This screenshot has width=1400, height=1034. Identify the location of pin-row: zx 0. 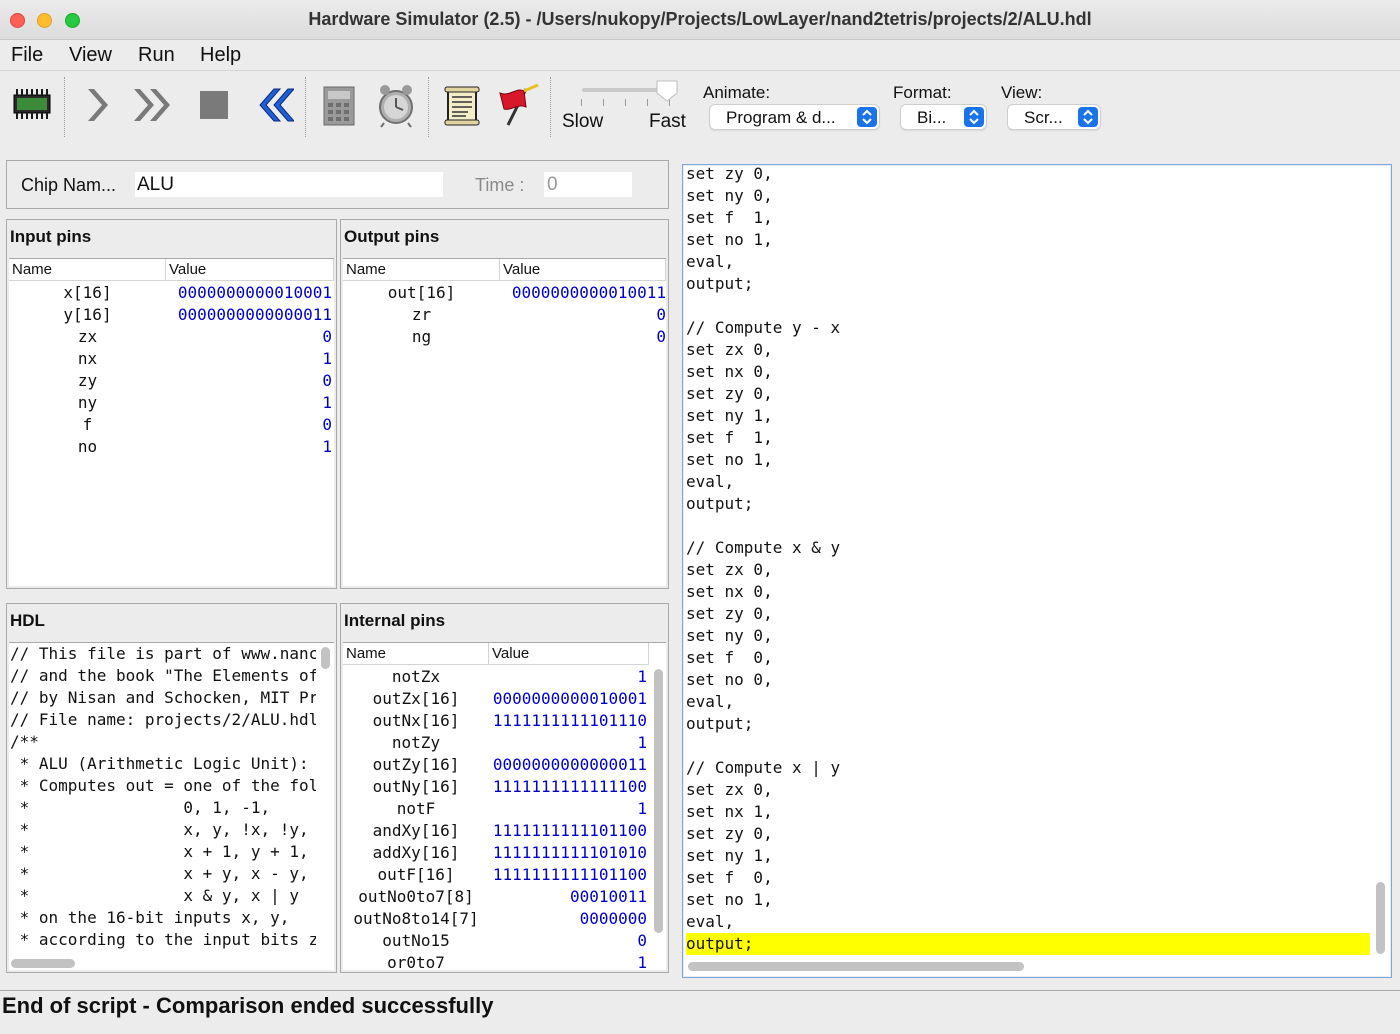
(171, 338).